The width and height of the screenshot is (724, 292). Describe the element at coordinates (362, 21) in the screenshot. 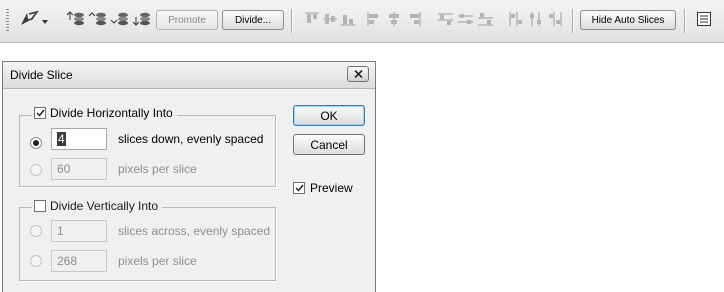

I see `options-bar: Promote Divide... Hide Auto Slices` at that location.